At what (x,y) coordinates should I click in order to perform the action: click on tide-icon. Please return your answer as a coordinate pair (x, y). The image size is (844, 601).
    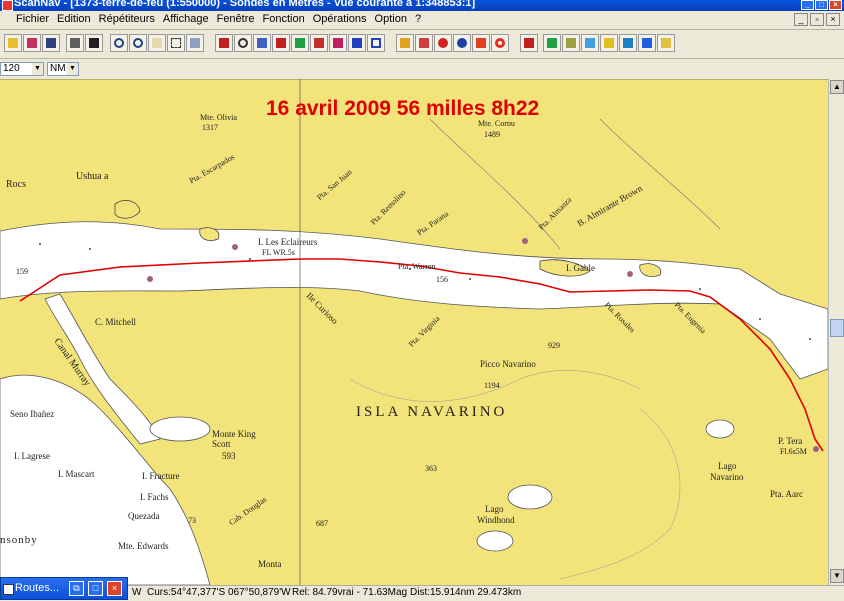
    Looking at the image, I should click on (609, 43).